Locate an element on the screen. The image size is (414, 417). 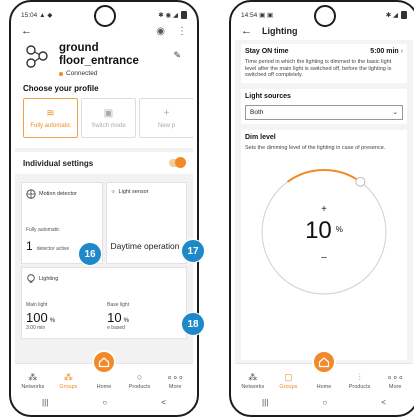
profile-new: + New p is located at coordinates (166, 118).